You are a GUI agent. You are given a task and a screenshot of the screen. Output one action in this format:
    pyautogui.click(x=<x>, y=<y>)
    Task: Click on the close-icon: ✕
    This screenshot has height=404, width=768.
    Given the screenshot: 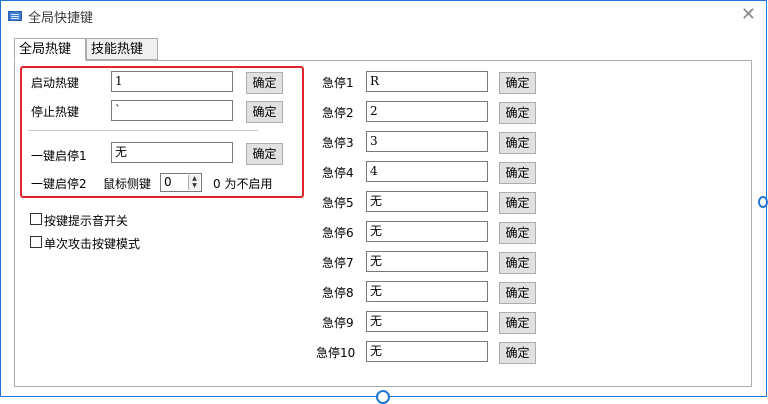 What is the action you would take?
    pyautogui.click(x=748, y=14)
    